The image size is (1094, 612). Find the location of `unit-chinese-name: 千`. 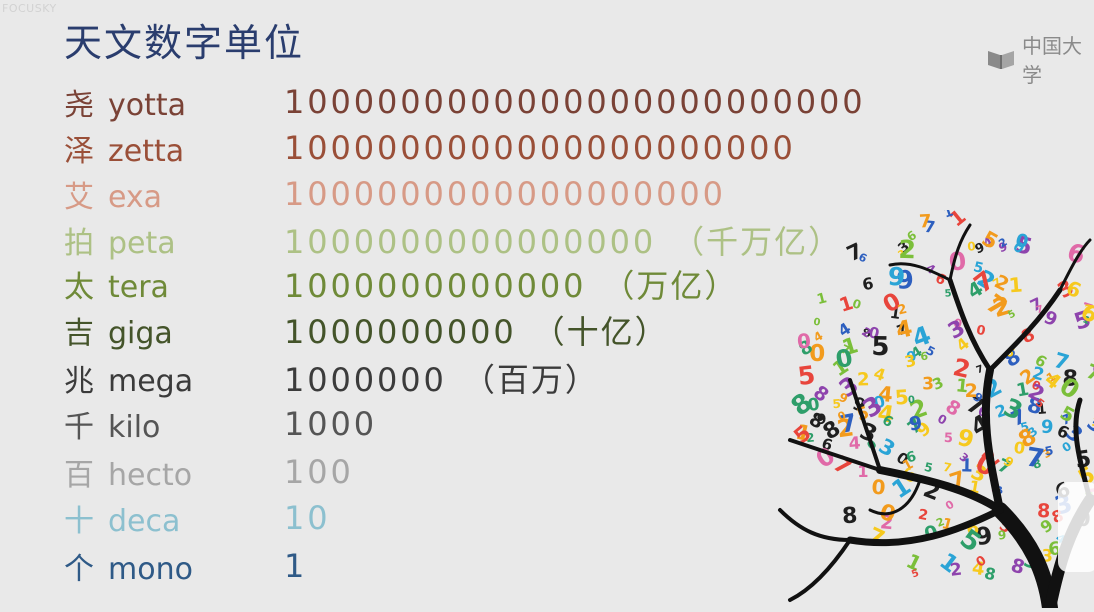

unit-chinese-name: 千 is located at coordinates (79, 427).